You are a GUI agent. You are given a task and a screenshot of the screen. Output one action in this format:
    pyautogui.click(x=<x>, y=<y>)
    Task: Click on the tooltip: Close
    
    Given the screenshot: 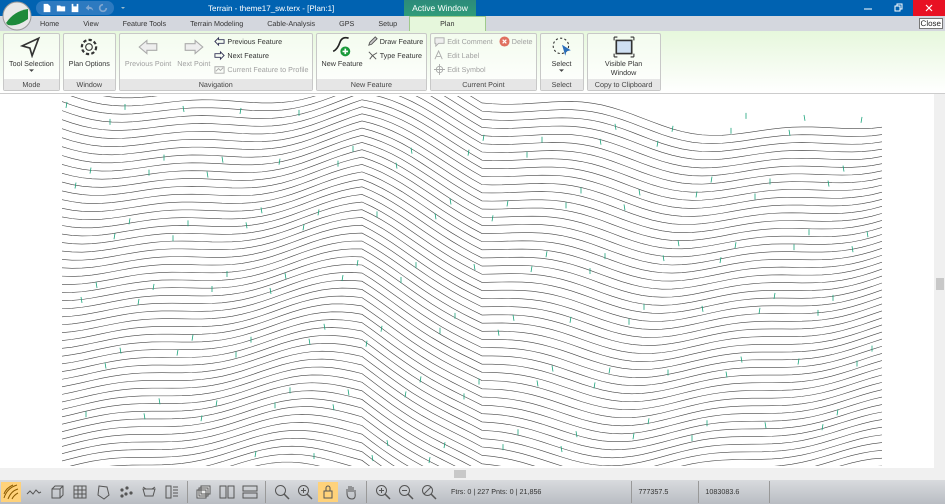 What is the action you would take?
    pyautogui.click(x=930, y=23)
    